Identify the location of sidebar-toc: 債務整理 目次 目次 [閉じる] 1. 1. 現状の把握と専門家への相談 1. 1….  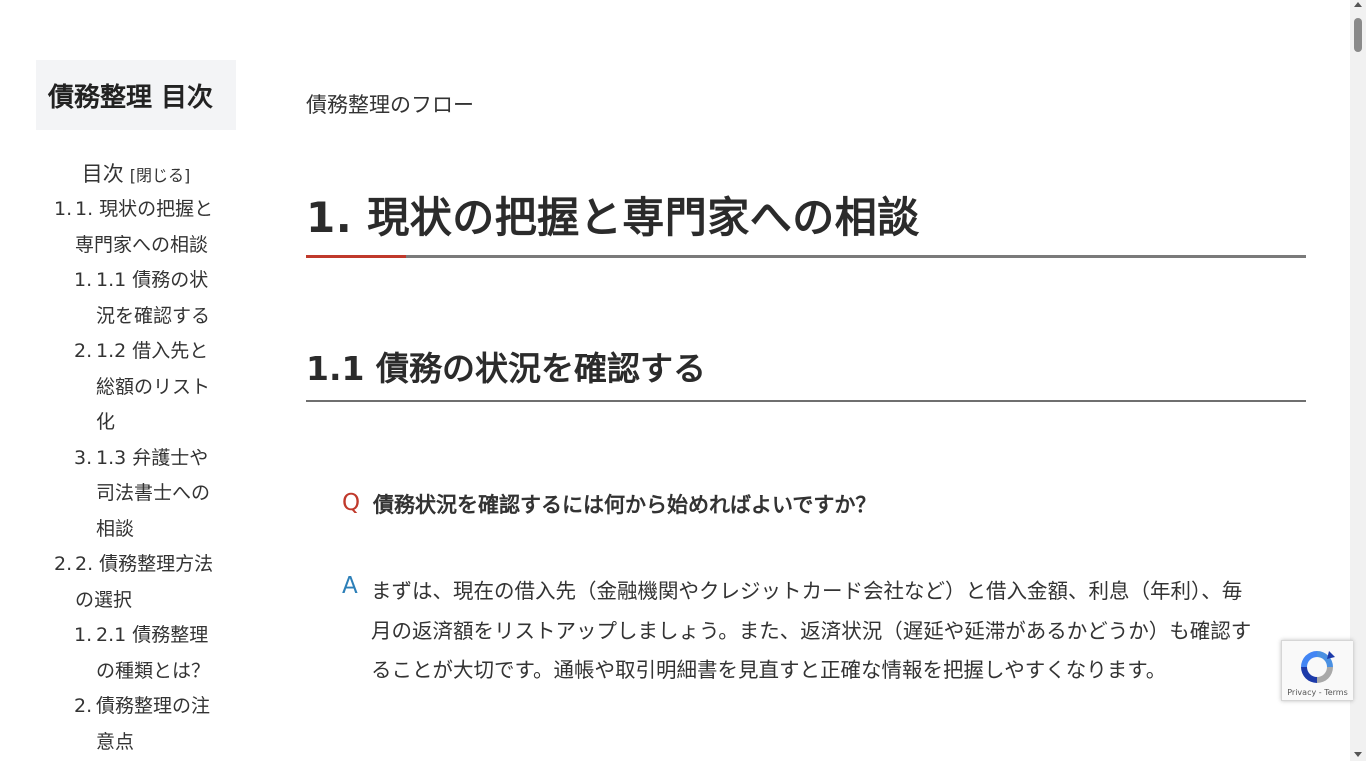
(136, 410).